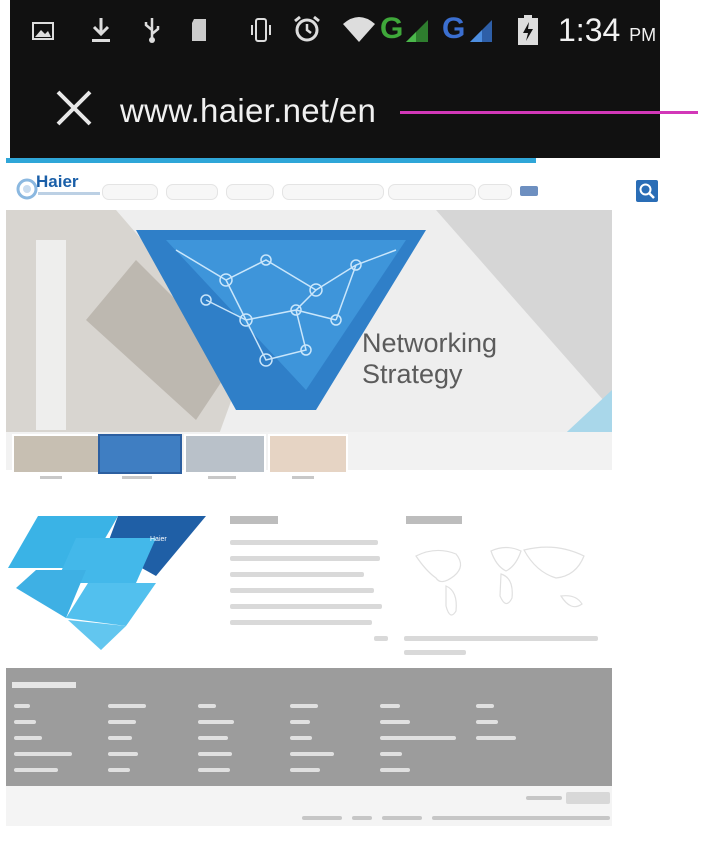 This screenshot has height=848, width=701. I want to click on close-icon, so click(74, 108).